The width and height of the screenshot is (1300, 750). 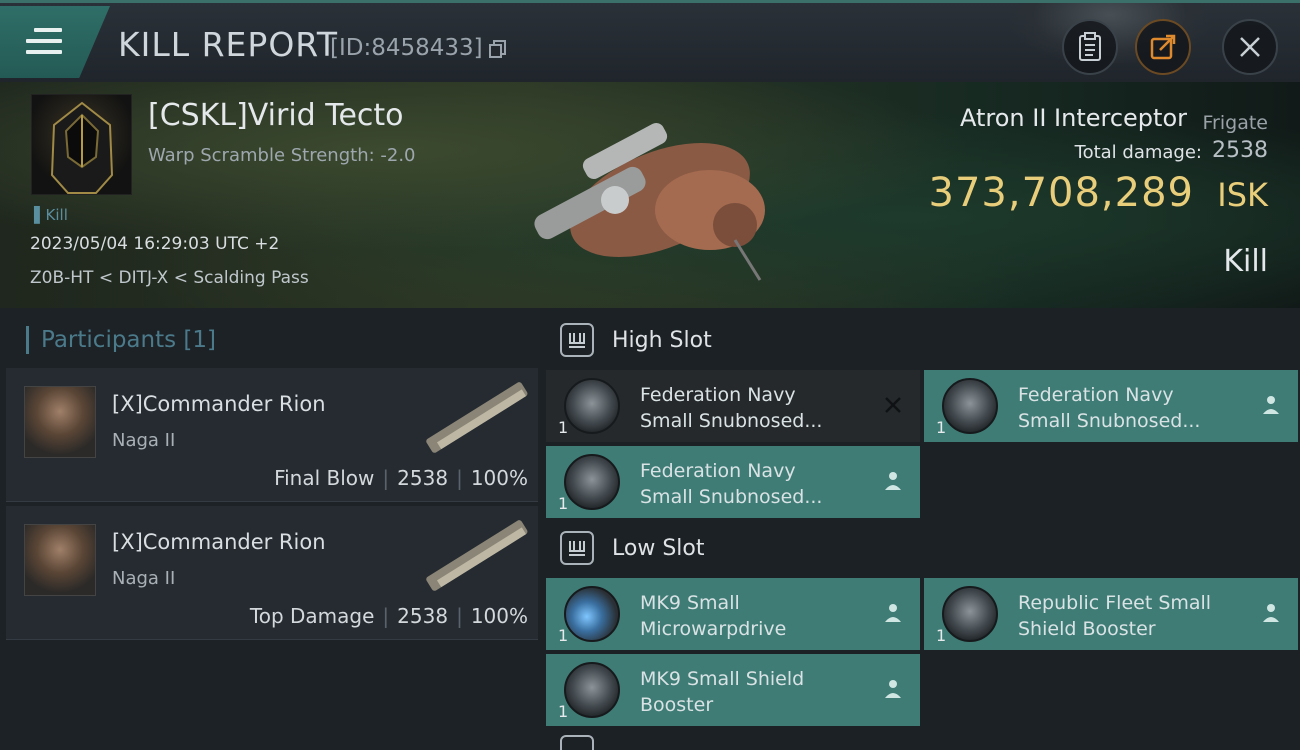 What do you see at coordinates (121, 340) in the screenshot?
I see `participants-header: Participants [1]` at bounding box center [121, 340].